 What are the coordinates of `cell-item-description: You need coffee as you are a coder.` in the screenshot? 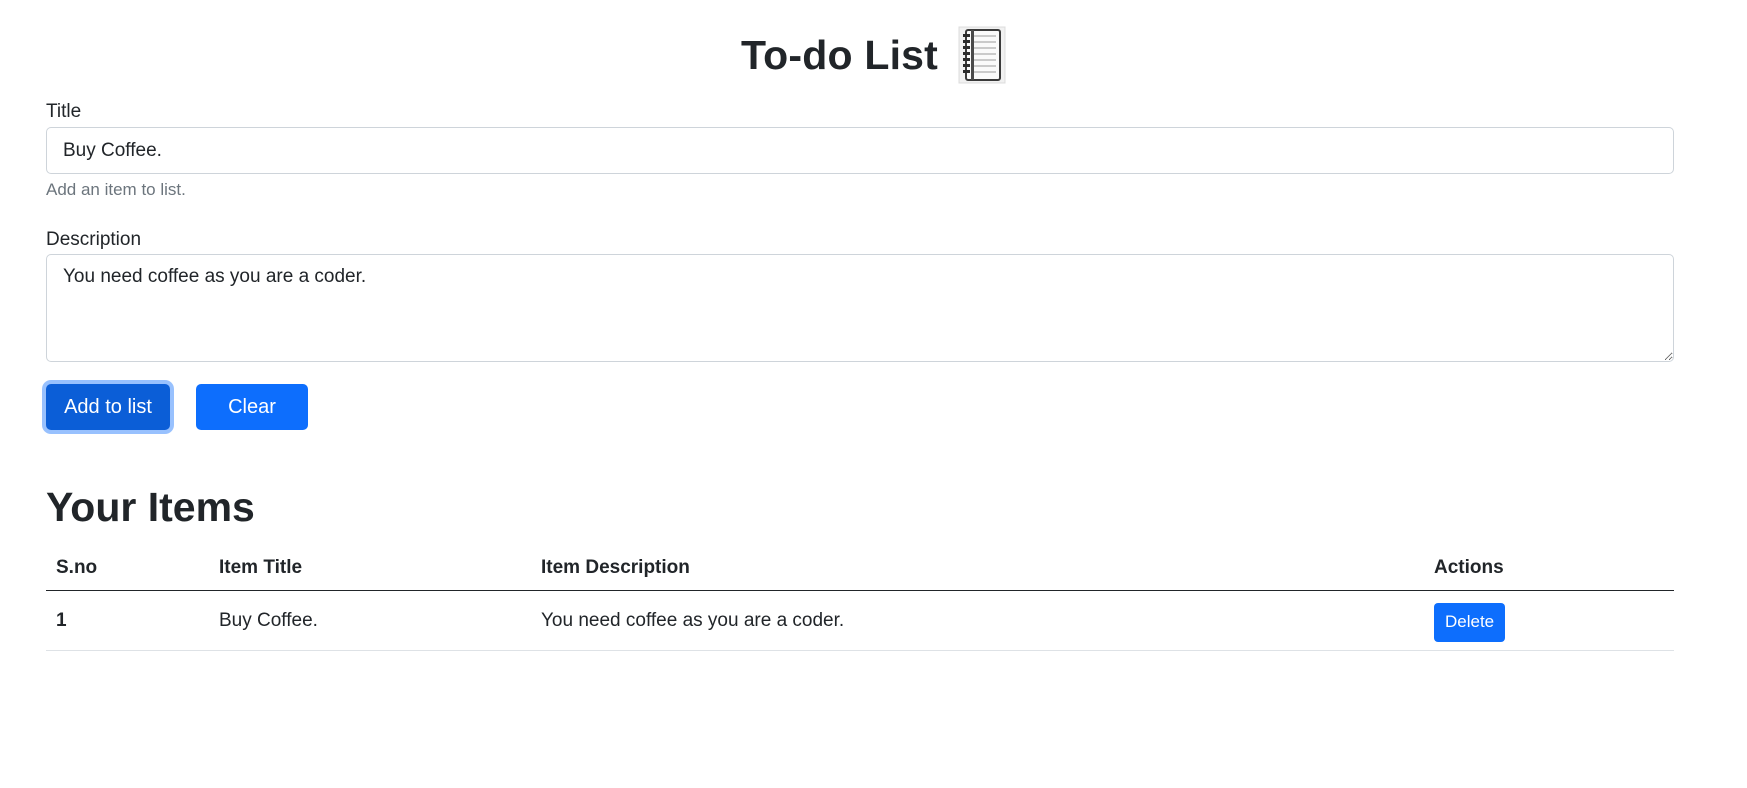 It's located at (977, 620).